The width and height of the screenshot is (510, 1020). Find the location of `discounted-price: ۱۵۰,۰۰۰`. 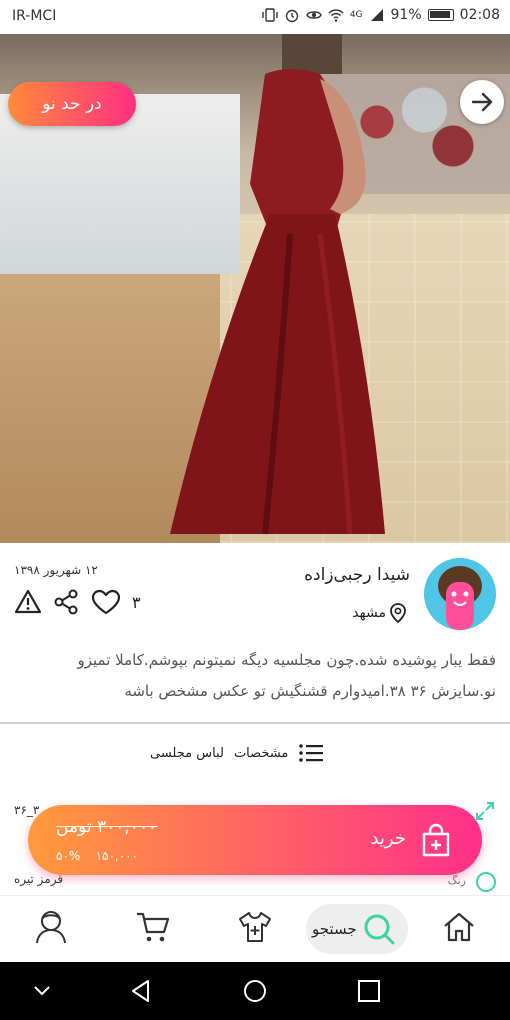

discounted-price: ۱۵۰,۰۰۰ is located at coordinates (117, 856).